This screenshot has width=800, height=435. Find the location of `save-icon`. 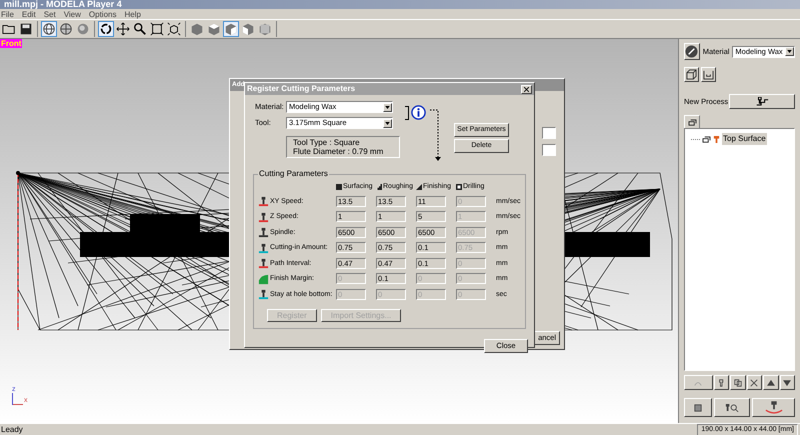

save-icon is located at coordinates (26, 29).